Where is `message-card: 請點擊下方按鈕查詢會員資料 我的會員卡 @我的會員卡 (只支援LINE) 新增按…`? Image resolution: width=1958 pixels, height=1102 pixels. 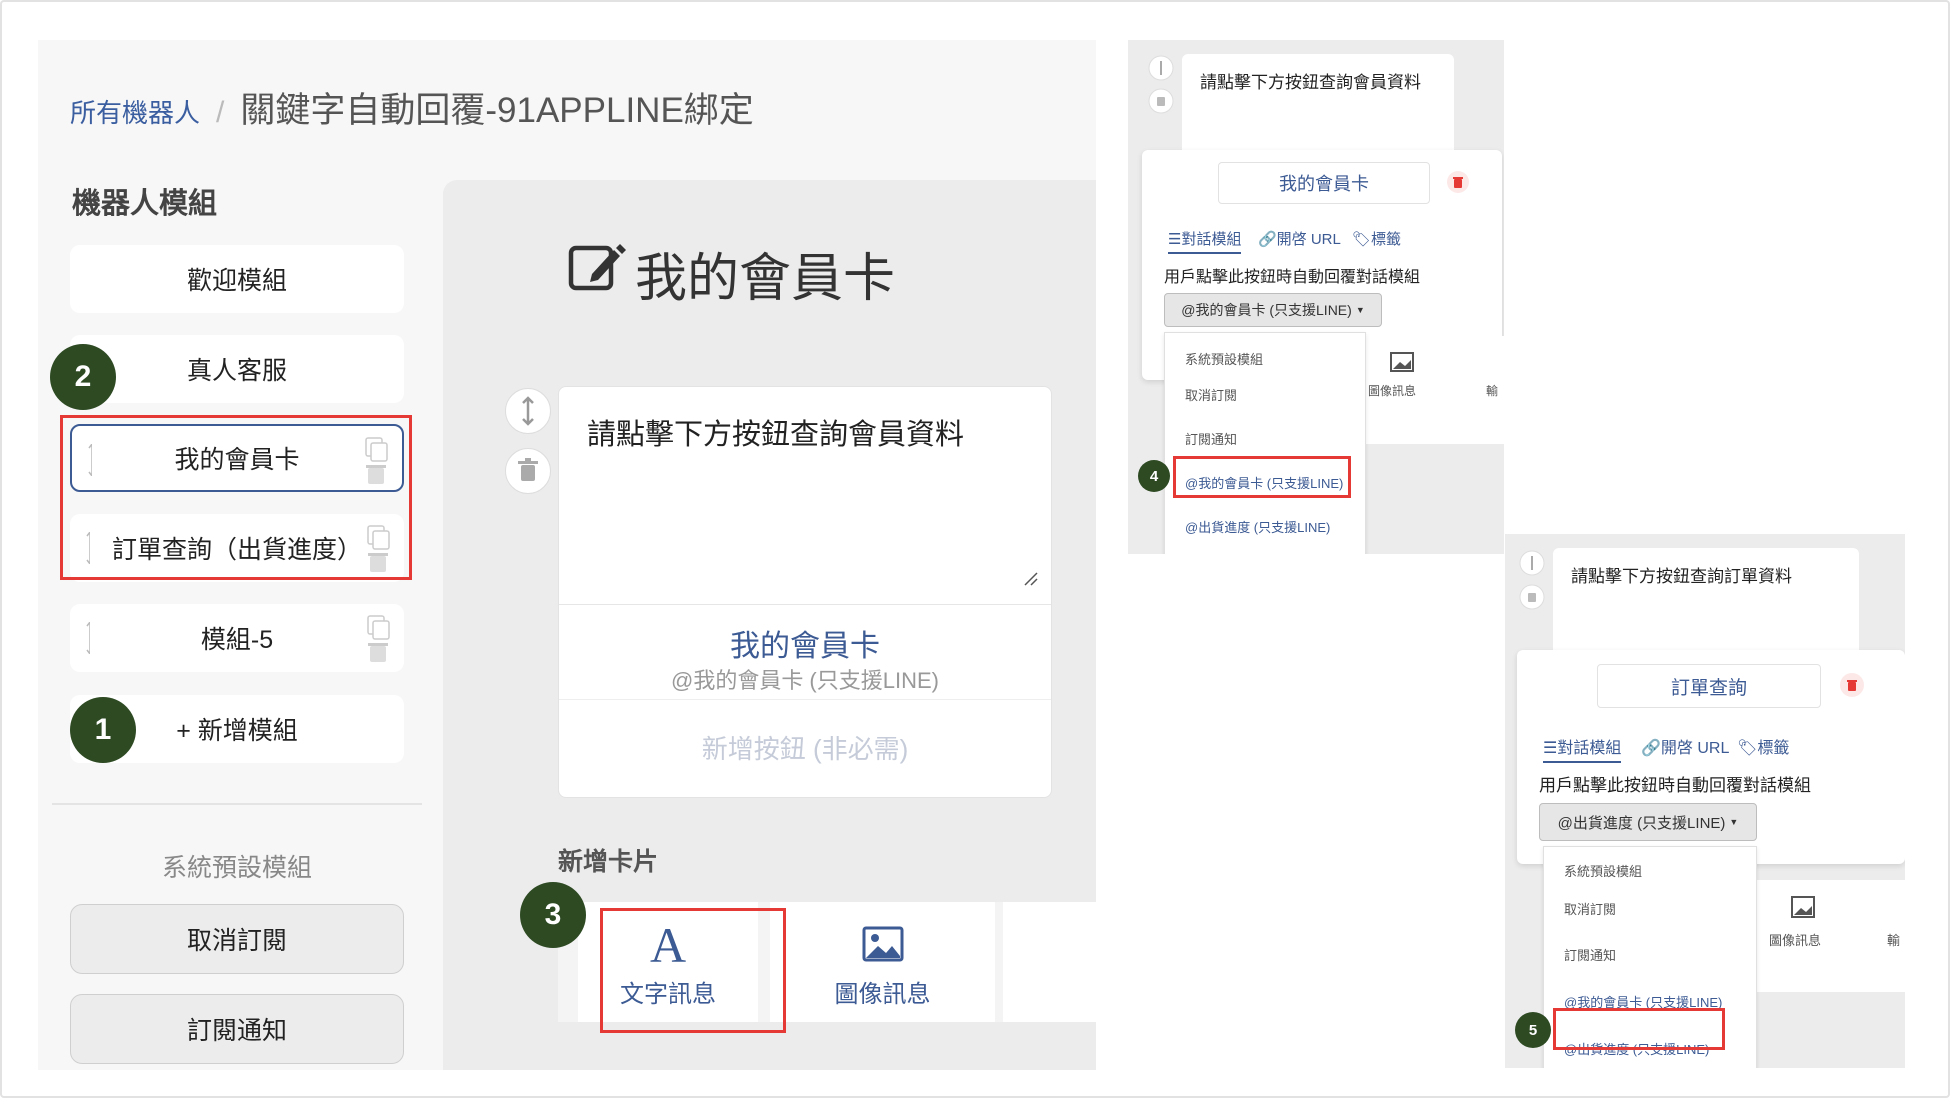 message-card: 請點擊下方按鈕查詢會員資料 我的會員卡 @我的會員卡 (只支援LINE) 新增按… is located at coordinates (805, 592).